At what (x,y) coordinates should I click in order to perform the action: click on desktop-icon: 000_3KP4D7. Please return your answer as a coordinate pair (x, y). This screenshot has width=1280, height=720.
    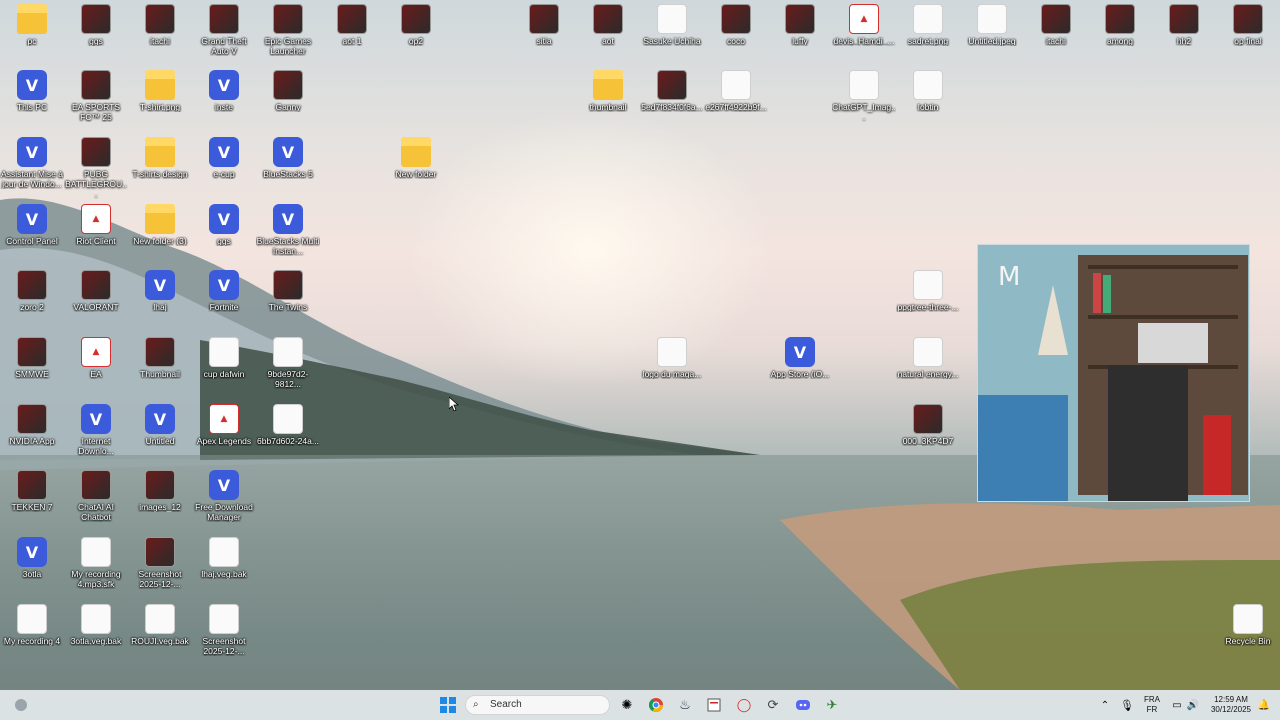
    Looking at the image, I should click on (928, 433).